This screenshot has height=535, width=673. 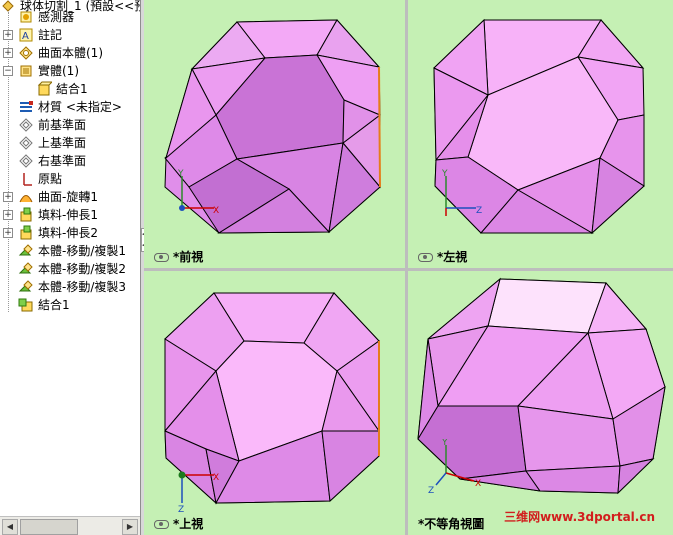 I want to click on tree-item-label: 實體(1), so click(x=58, y=71).